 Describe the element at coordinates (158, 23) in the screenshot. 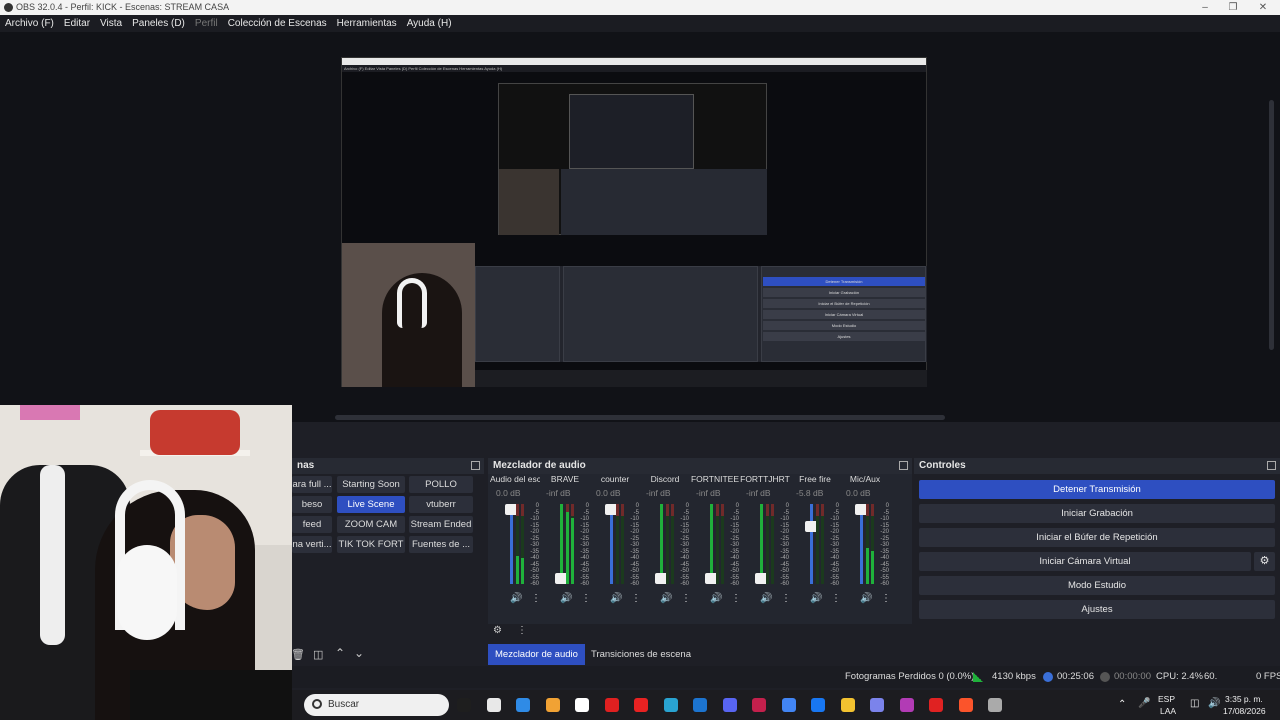

I see `menu-paneles: Paneles (D)` at that location.